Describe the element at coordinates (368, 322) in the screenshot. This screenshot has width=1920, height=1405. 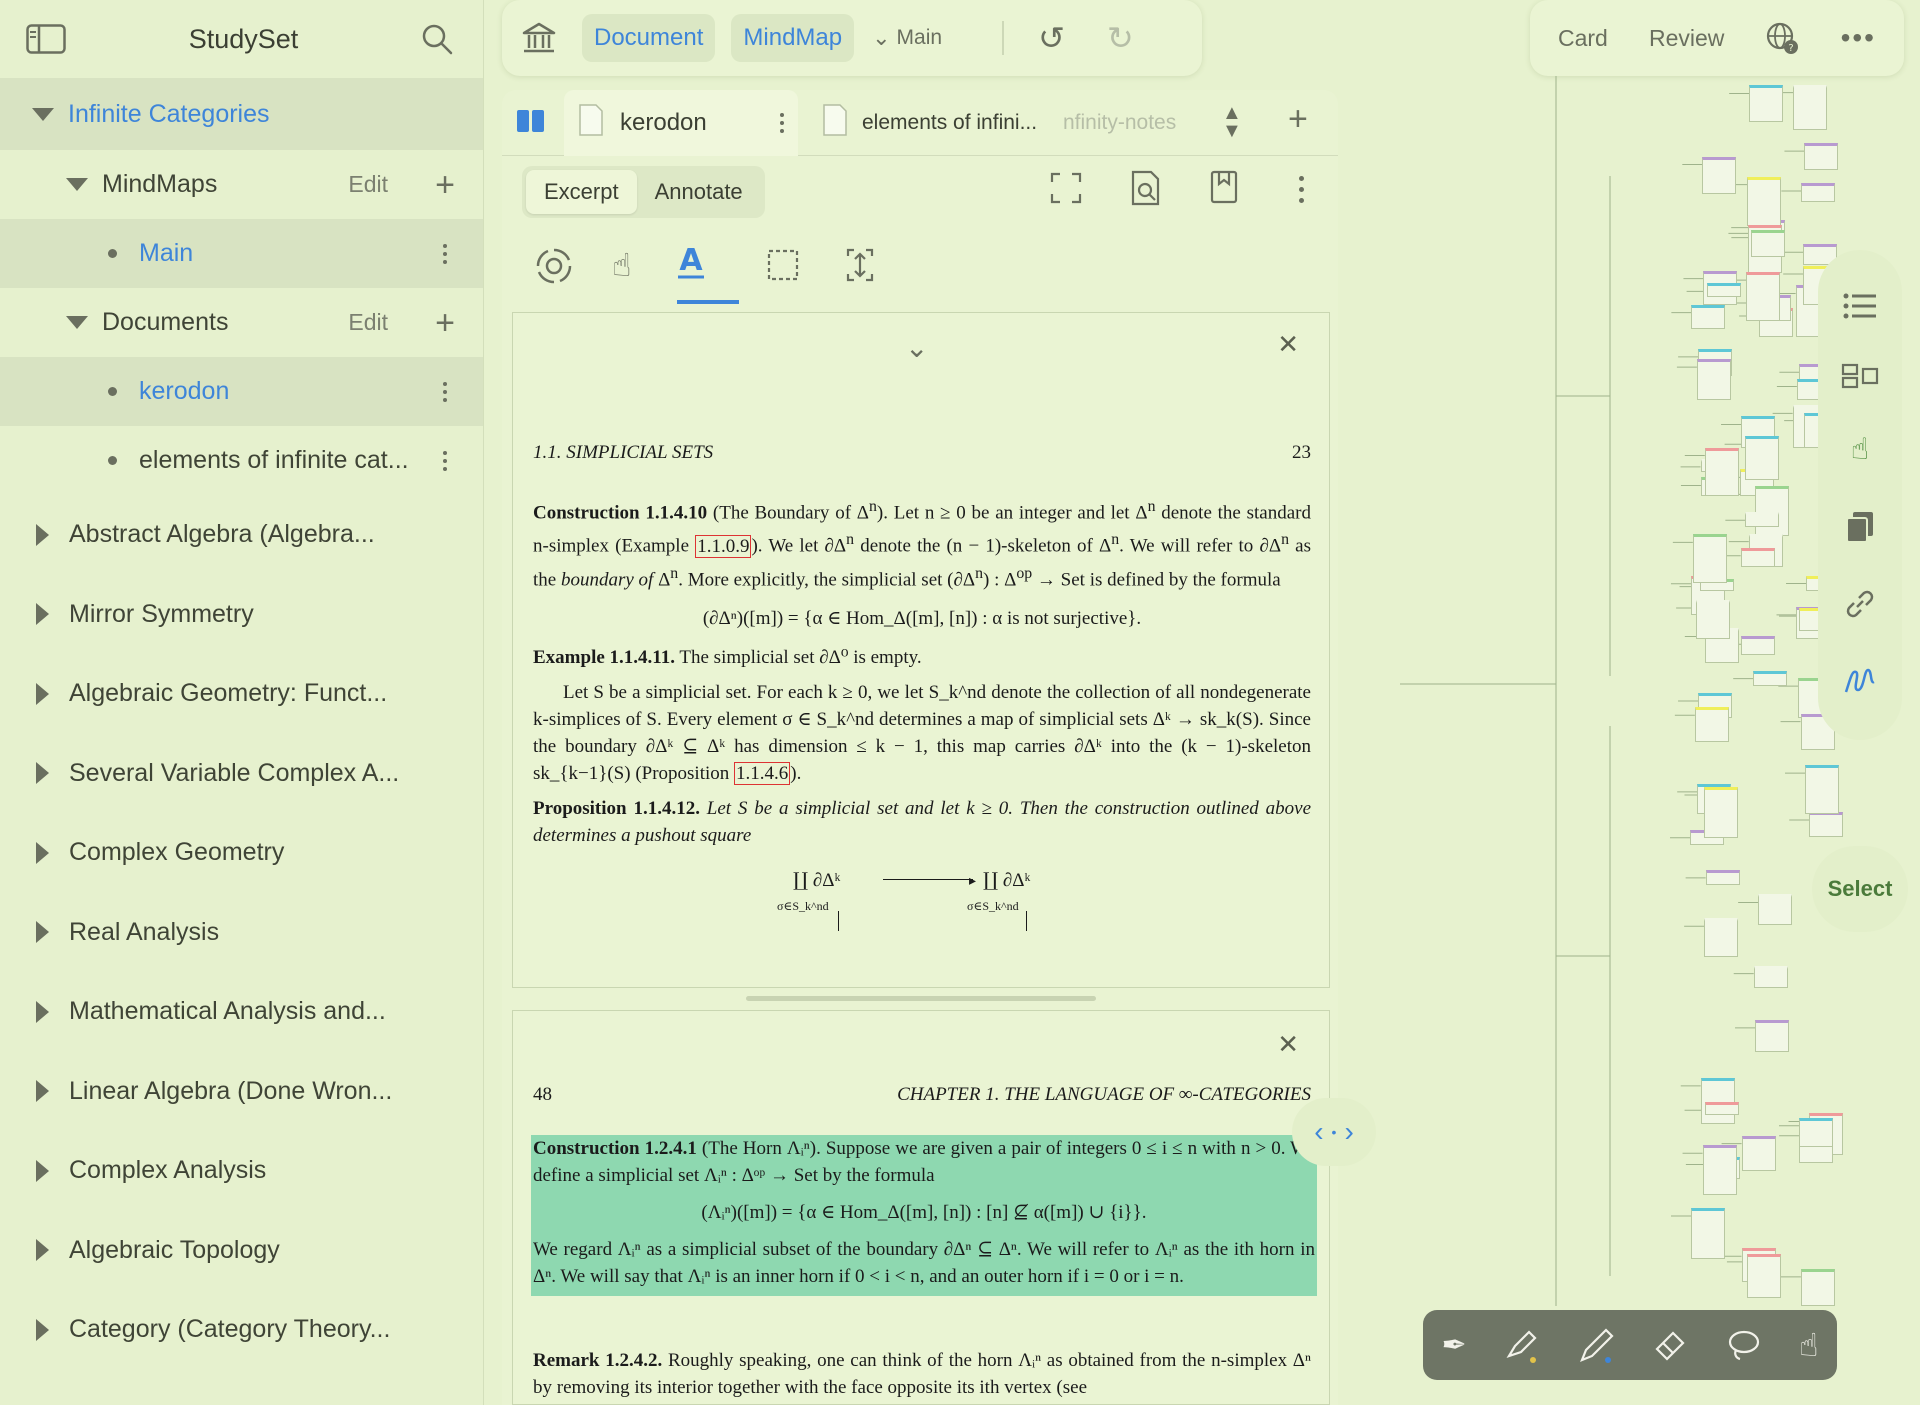
I see `documents-edit-button: Edit` at that location.